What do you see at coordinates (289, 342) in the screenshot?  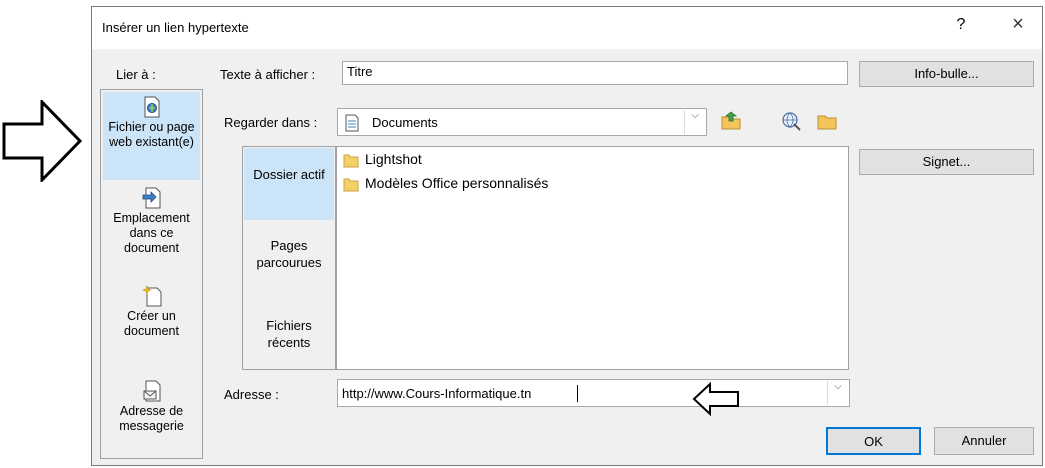 I see `place-recent-files: Fichiers récents` at bounding box center [289, 342].